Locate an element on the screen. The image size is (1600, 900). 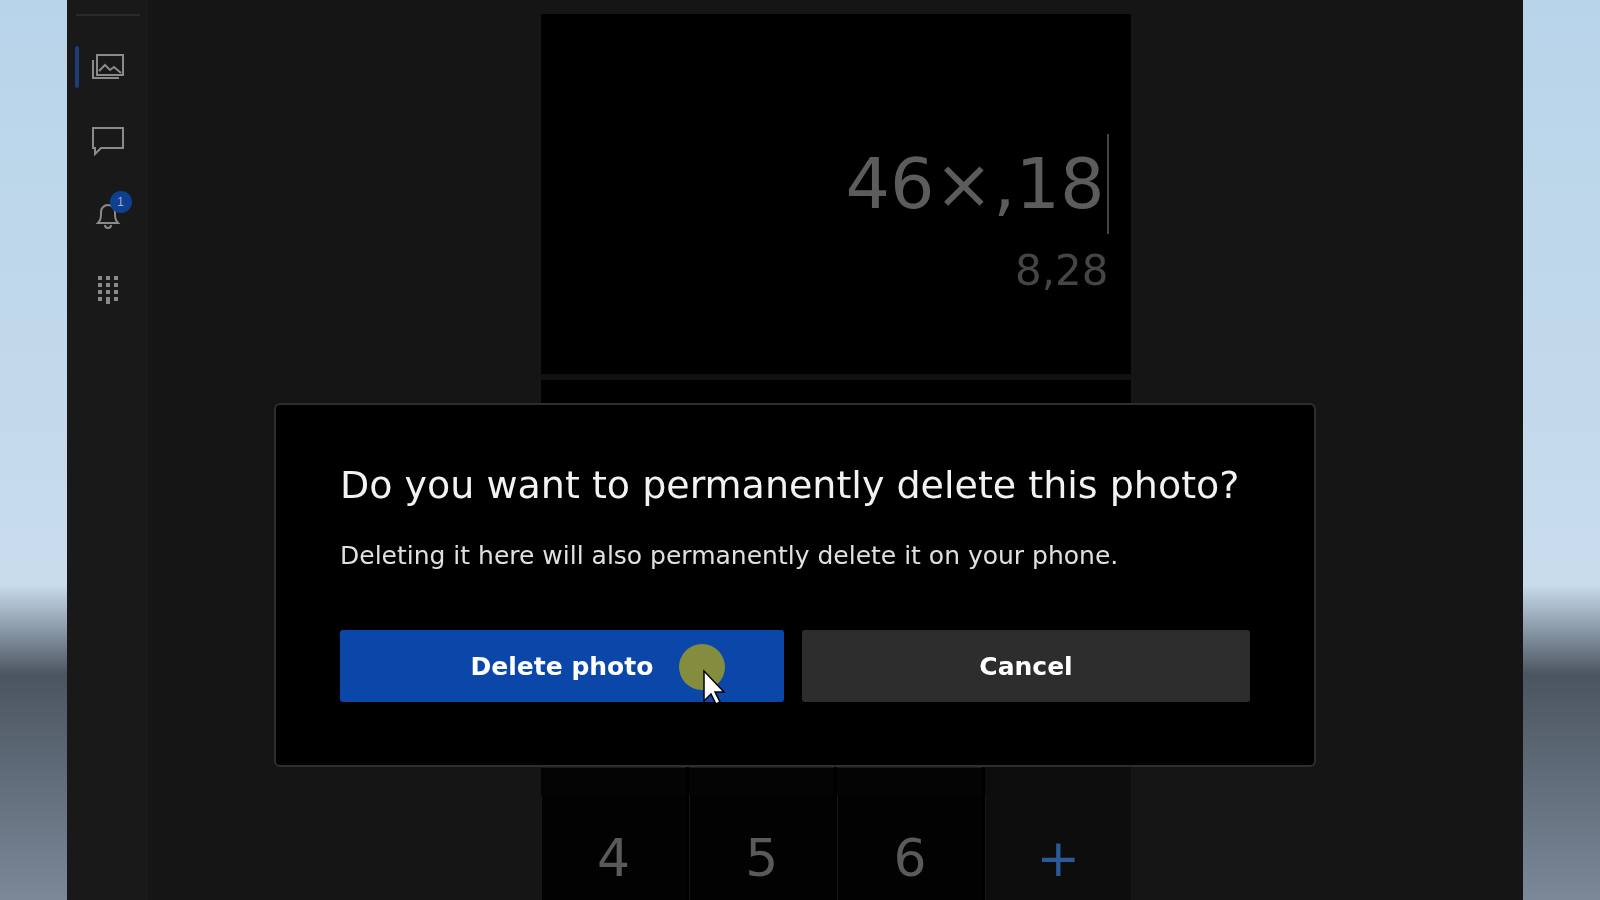
calculator-expression: 46×,18 is located at coordinates (975, 183).